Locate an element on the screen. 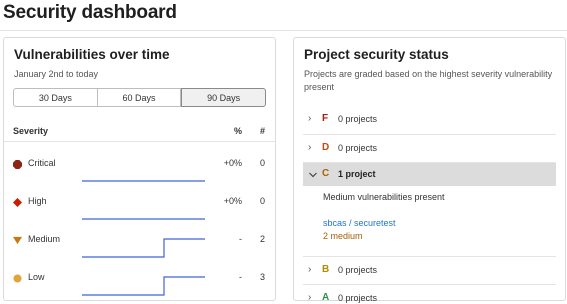 This screenshot has width=567, height=304. severity-row-medium: Medium - 2 is located at coordinates (139, 245).